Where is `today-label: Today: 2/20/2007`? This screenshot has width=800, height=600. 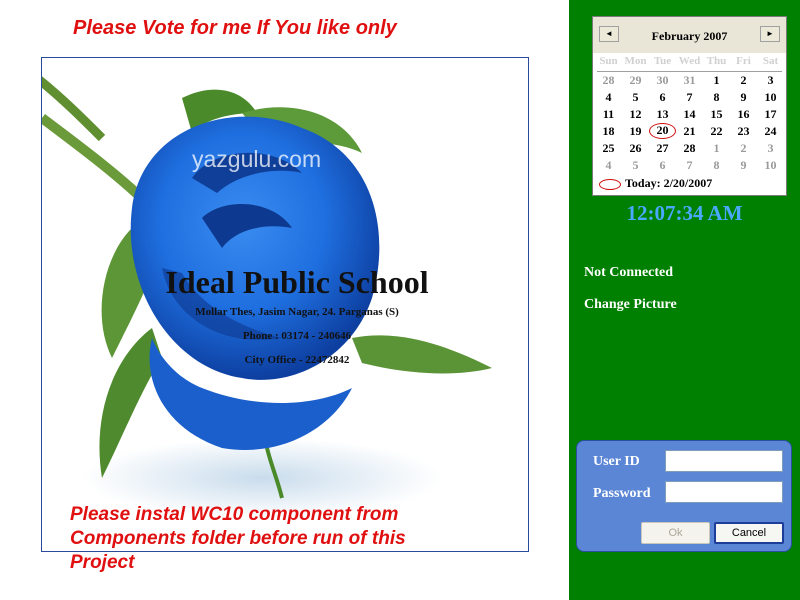
today-label: Today: 2/20/2007 is located at coordinates (669, 183).